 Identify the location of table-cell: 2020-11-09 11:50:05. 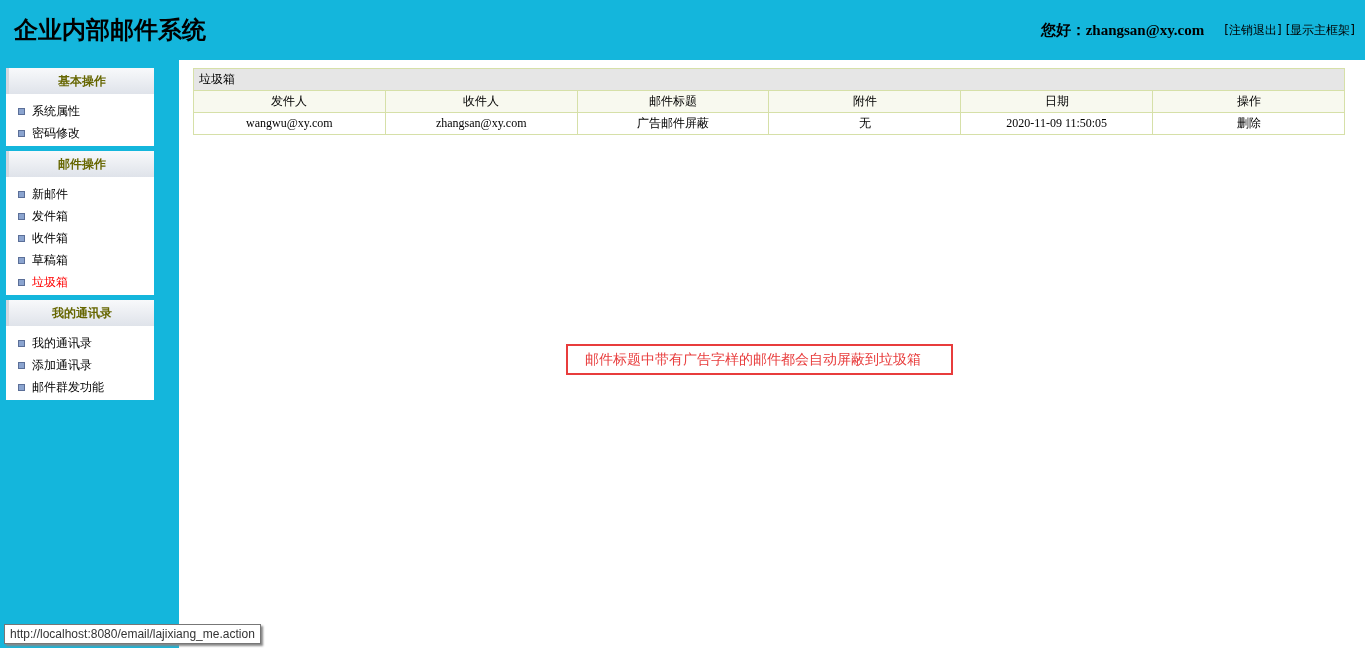
(1056, 123).